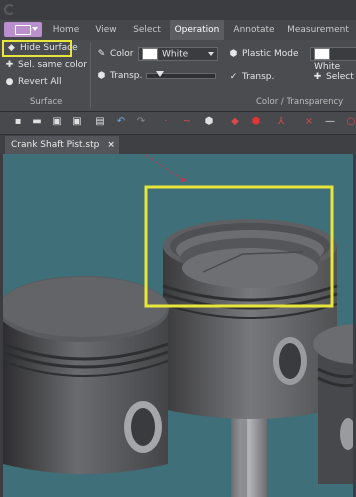 The height and width of the screenshot is (497, 356). What do you see at coordinates (350, 122) in the screenshot?
I see `circle-icon: ○` at bounding box center [350, 122].